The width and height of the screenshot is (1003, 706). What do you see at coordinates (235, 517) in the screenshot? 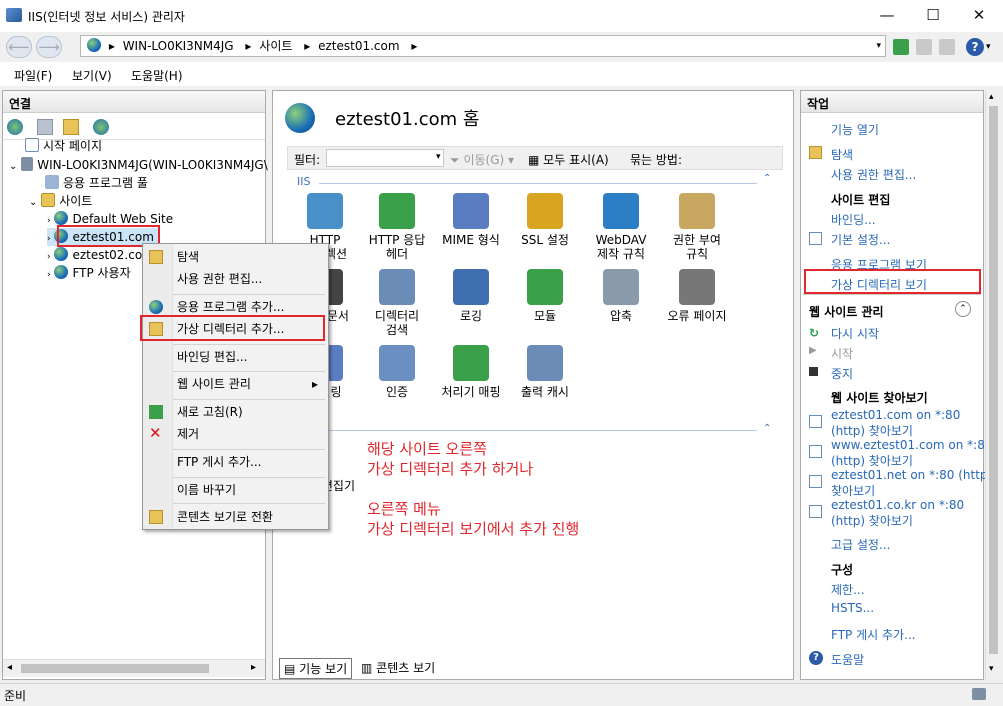
I see `cm-switch-content-view: 콘텐츠 보기로 전환` at bounding box center [235, 517].